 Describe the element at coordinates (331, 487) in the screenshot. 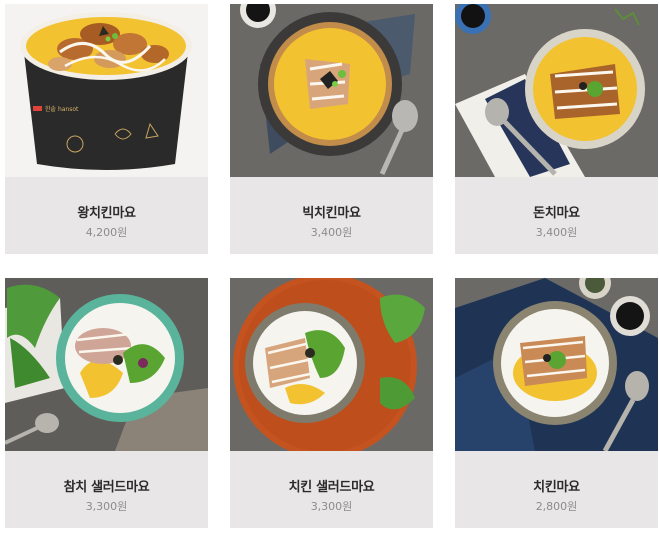

I see `menu-item-name: 치킨 샐러드마요` at that location.